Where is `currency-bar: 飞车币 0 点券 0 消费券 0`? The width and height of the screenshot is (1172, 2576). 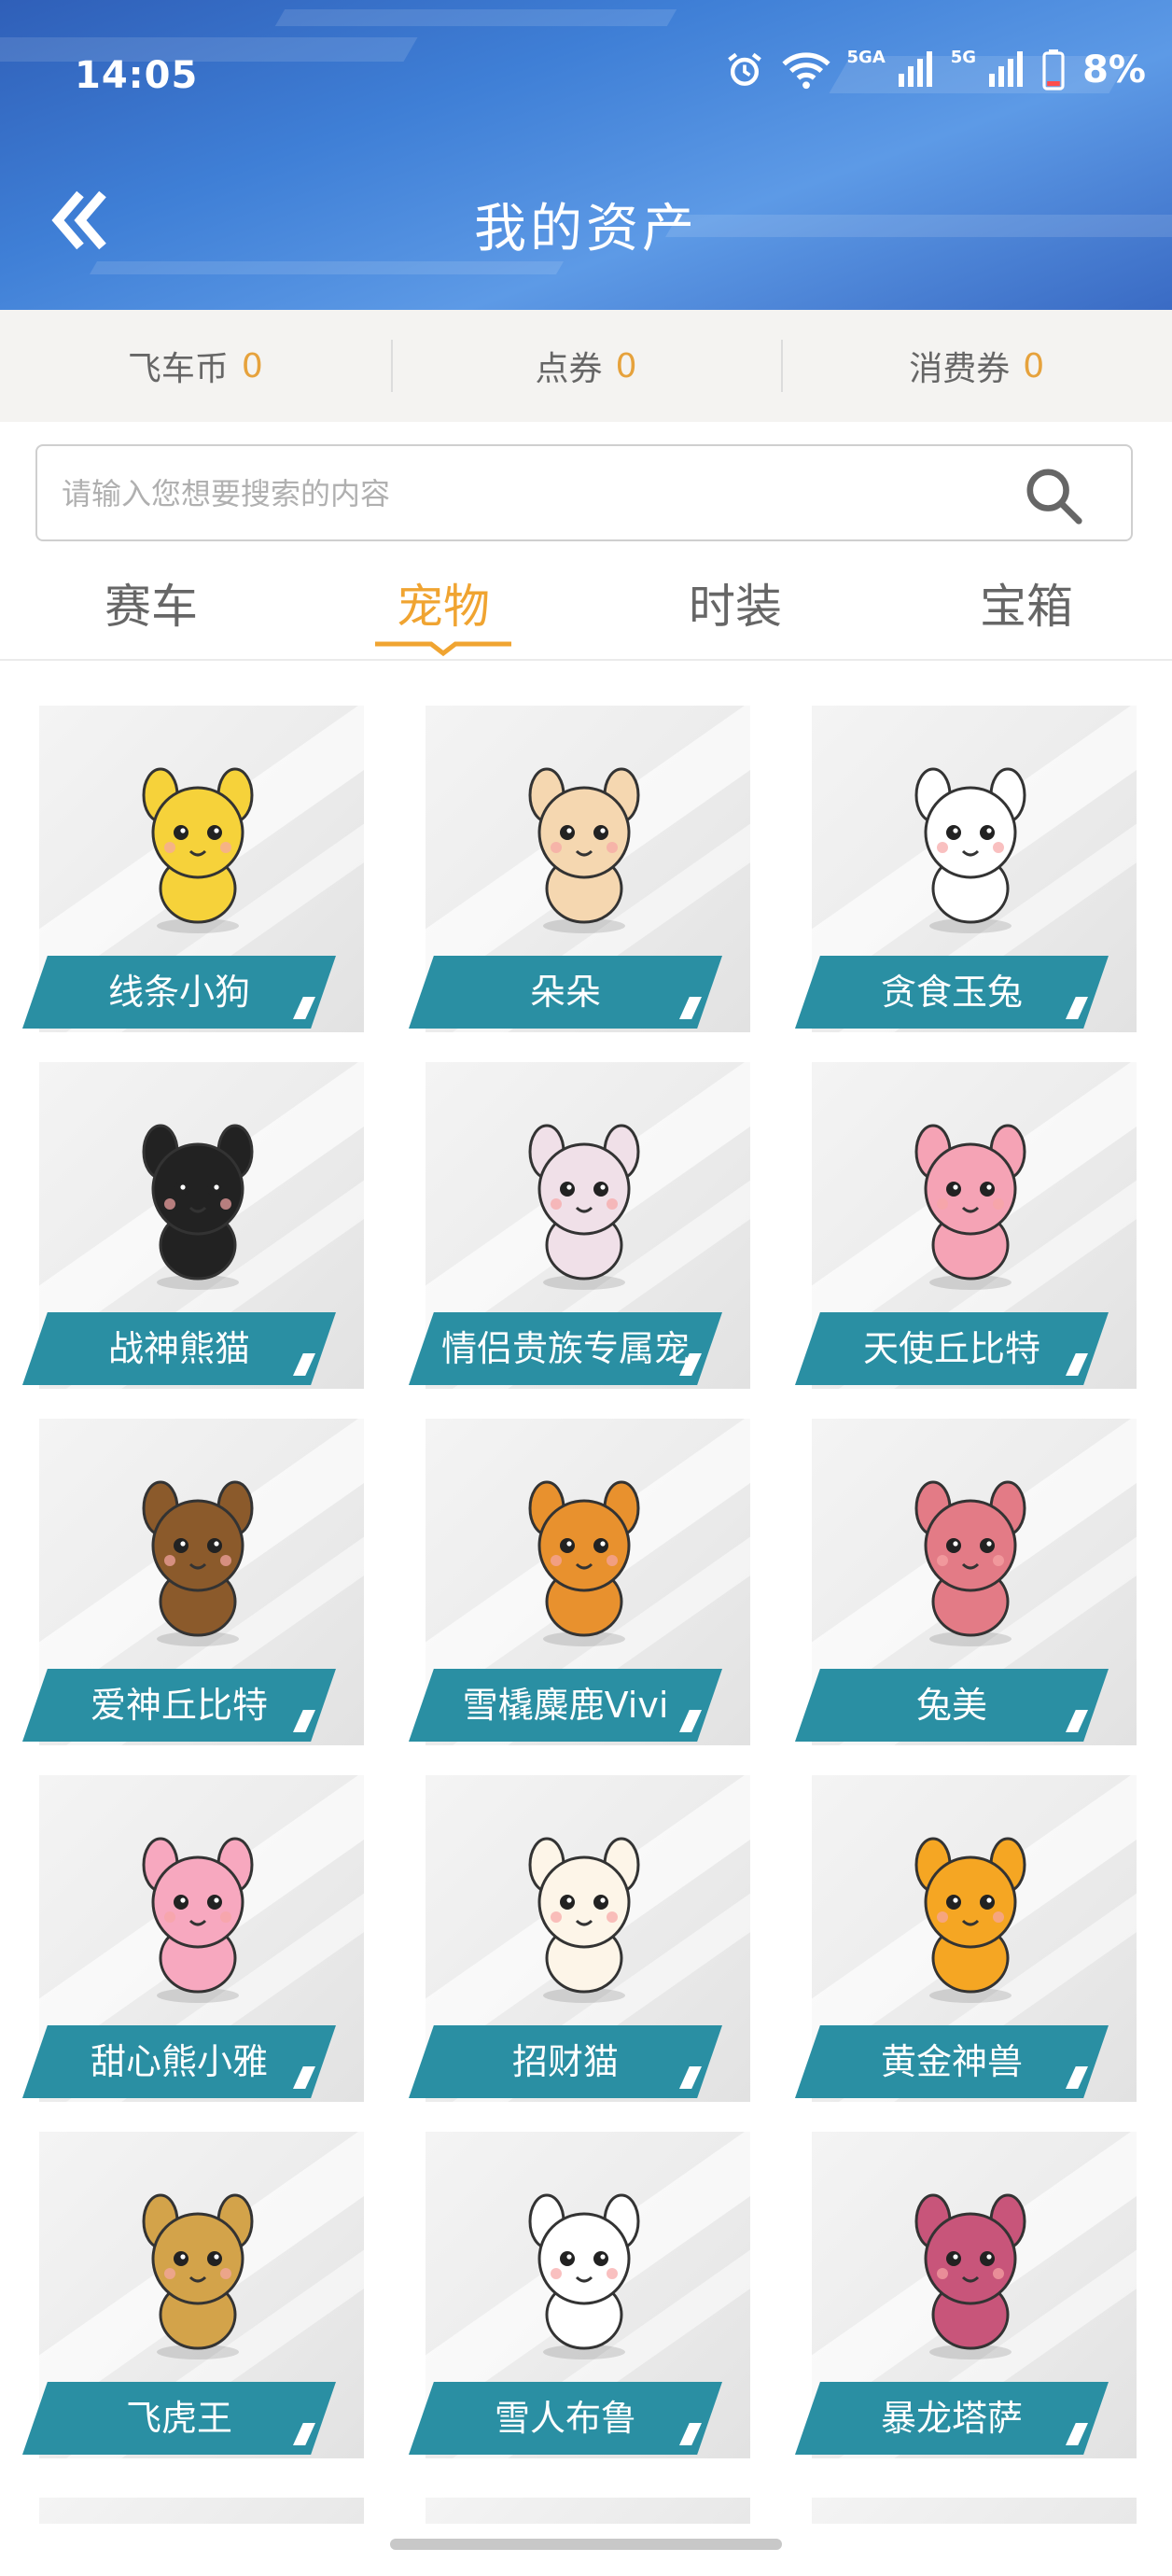
currency-bar: 飞车币 0 点券 0 消费券 0 is located at coordinates (586, 366).